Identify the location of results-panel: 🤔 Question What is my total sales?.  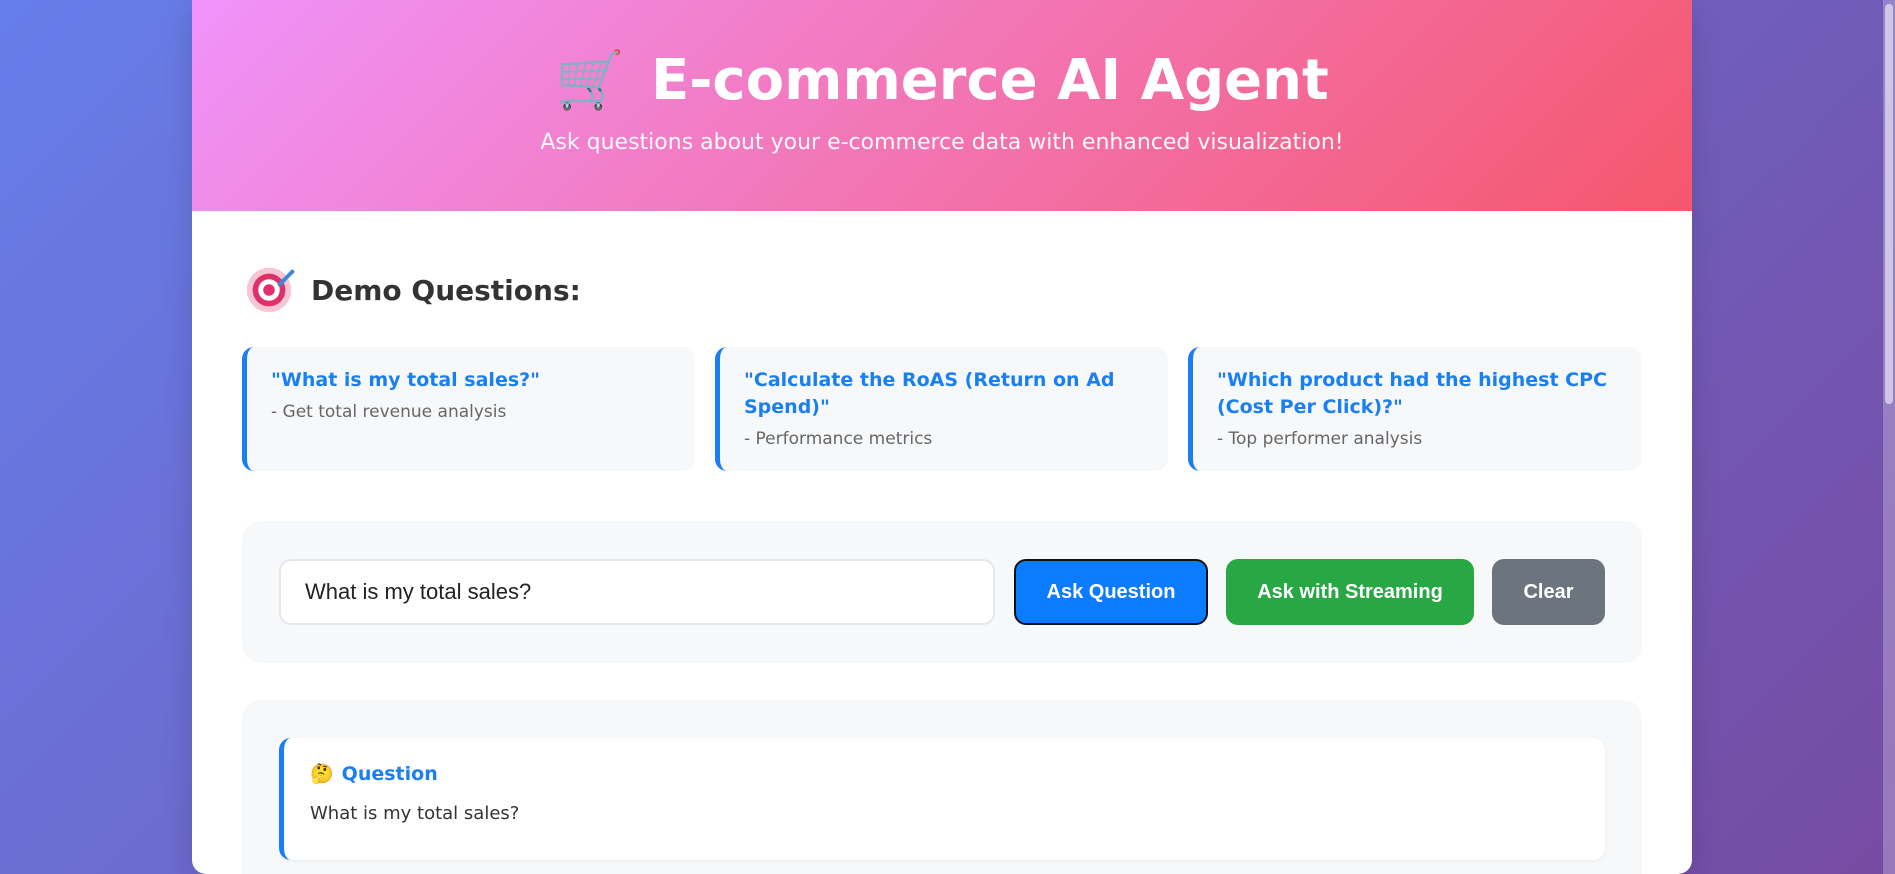
(942, 787).